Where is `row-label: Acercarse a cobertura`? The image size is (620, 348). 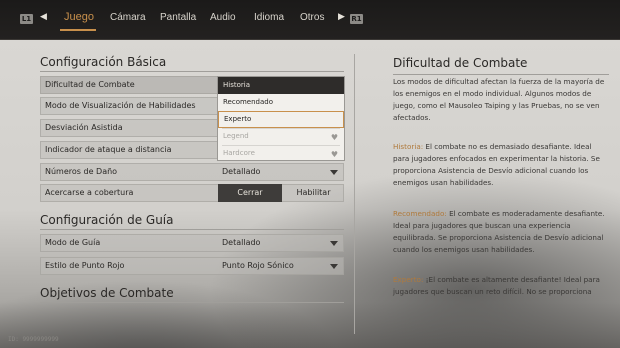
row-label: Acercarse a cobertura is located at coordinates (89, 192).